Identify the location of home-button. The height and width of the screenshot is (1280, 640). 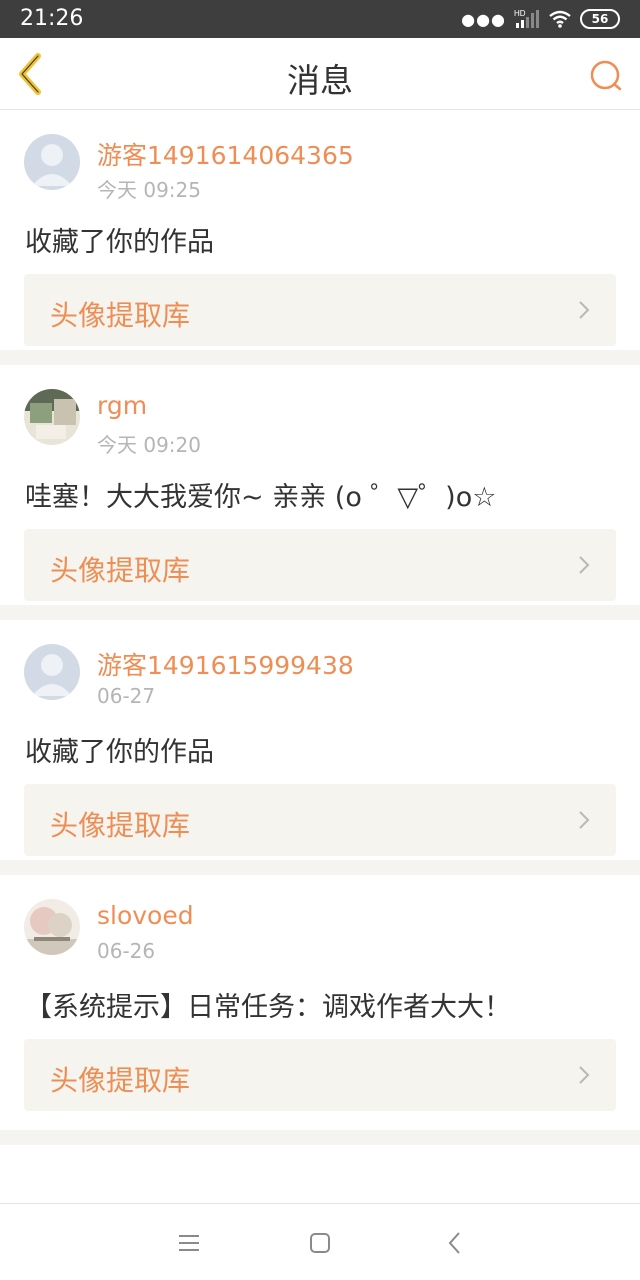
(320, 1243).